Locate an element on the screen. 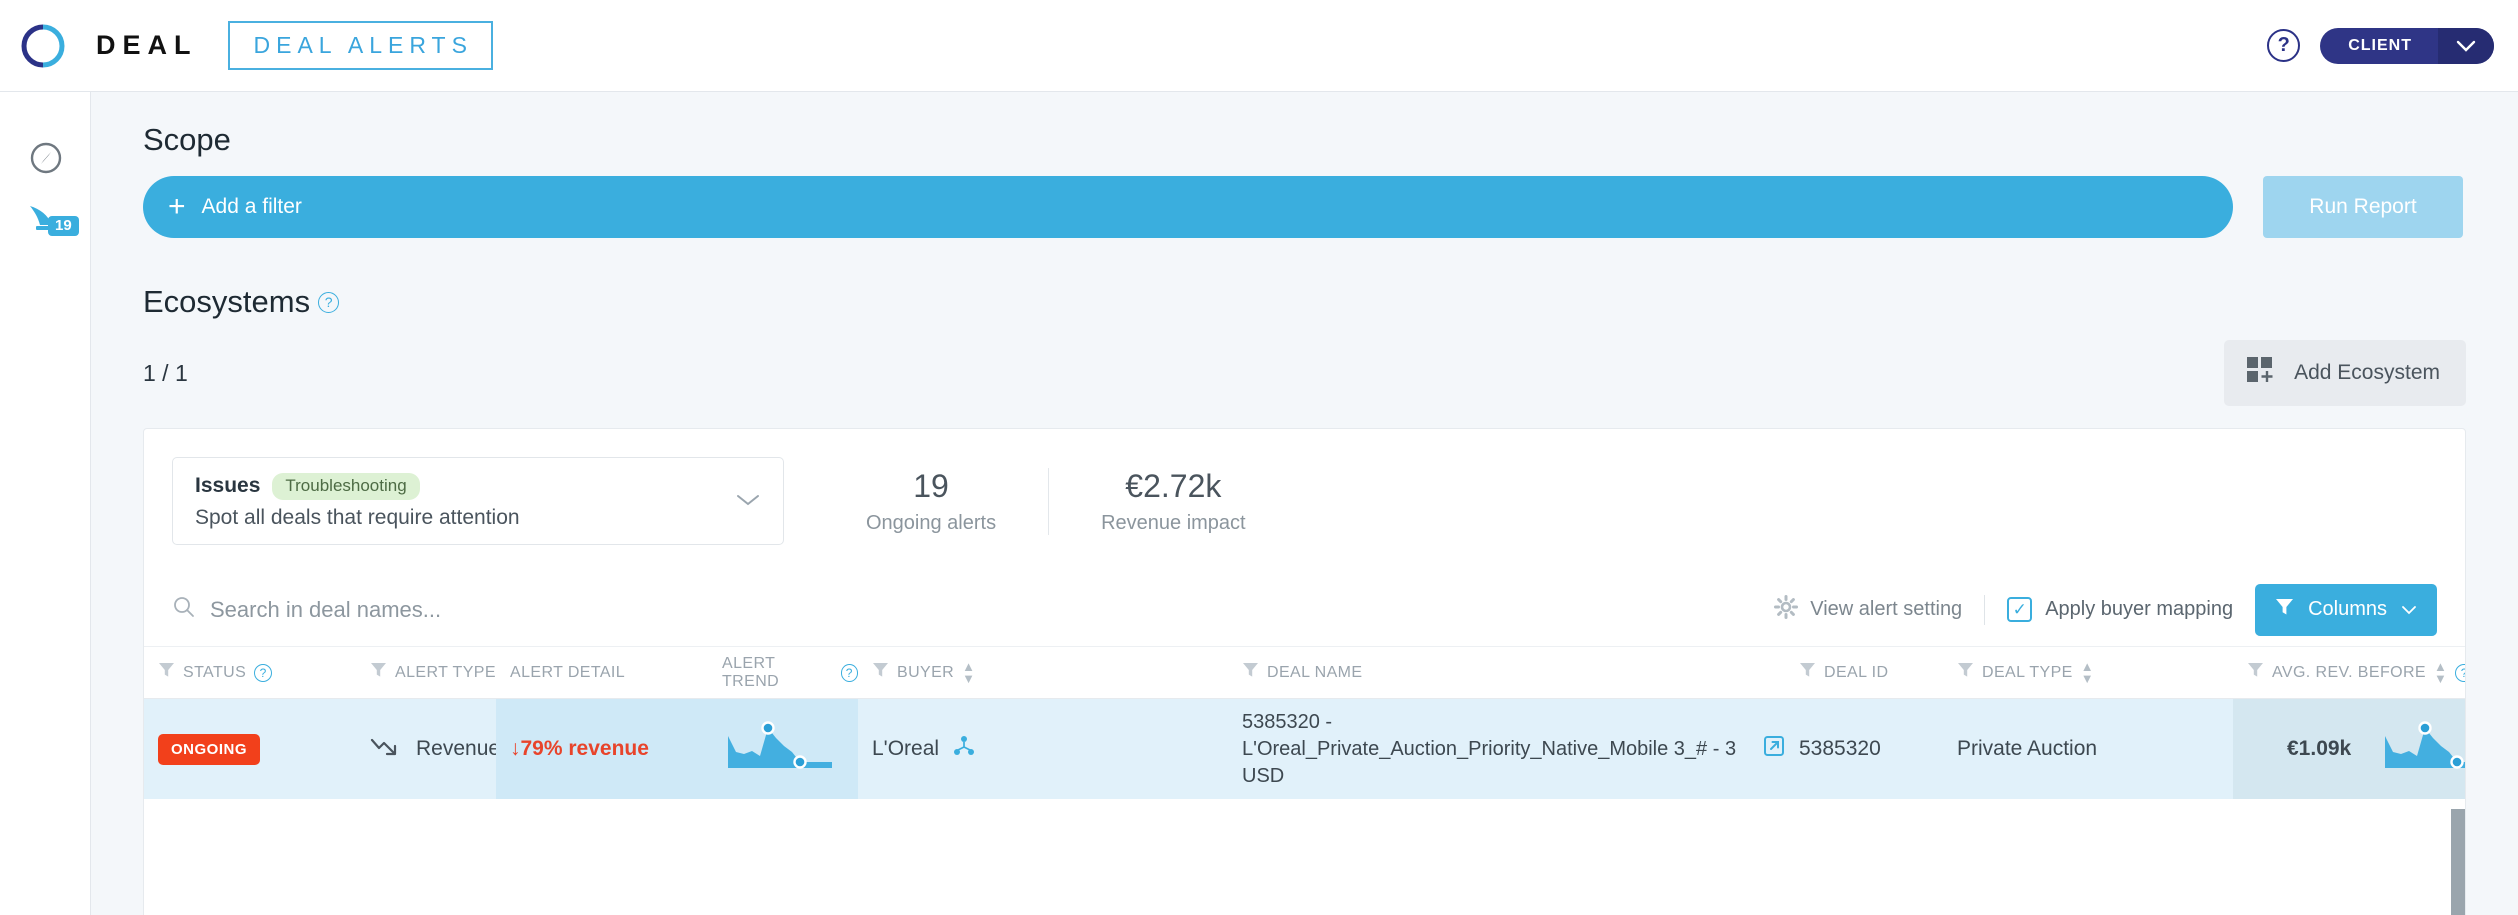 The image size is (2518, 915). column-header-label: ALERT TREND is located at coordinates (751, 672).